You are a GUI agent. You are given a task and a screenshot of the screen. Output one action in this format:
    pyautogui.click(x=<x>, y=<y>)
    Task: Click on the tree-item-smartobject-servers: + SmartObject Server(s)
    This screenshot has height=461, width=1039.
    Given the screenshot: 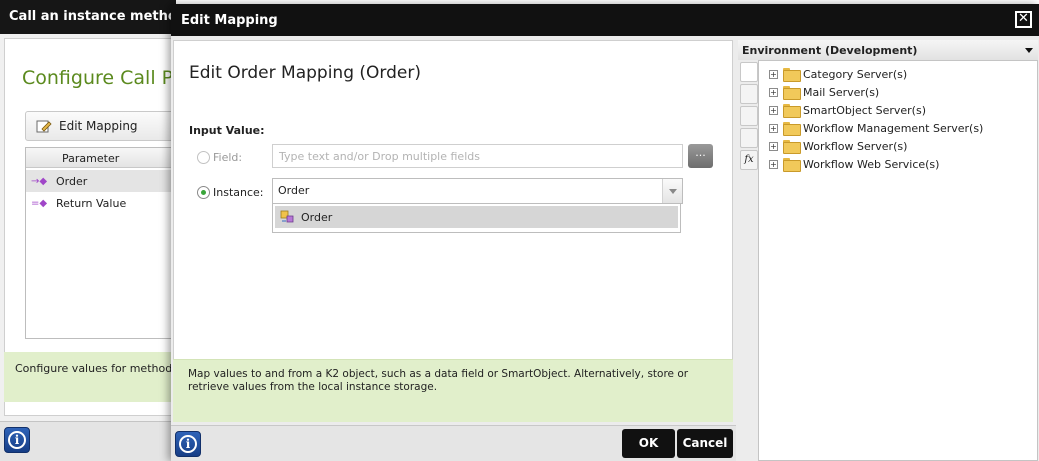 What is the action you would take?
    pyautogui.click(x=847, y=110)
    